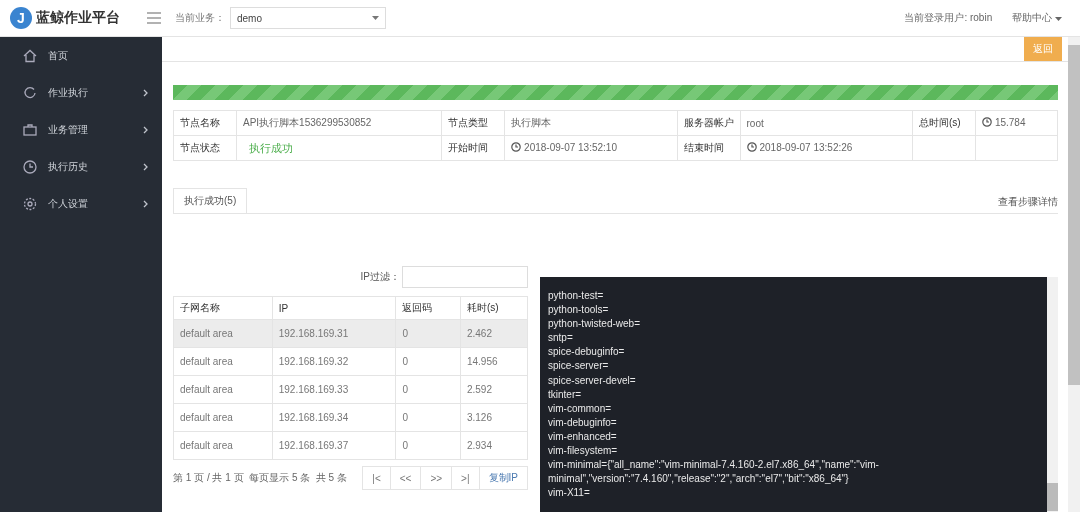 Image resolution: width=1080 pixels, height=512 pixels. What do you see at coordinates (200, 122) in the screenshot?
I see `field-label: 节点名称` at bounding box center [200, 122].